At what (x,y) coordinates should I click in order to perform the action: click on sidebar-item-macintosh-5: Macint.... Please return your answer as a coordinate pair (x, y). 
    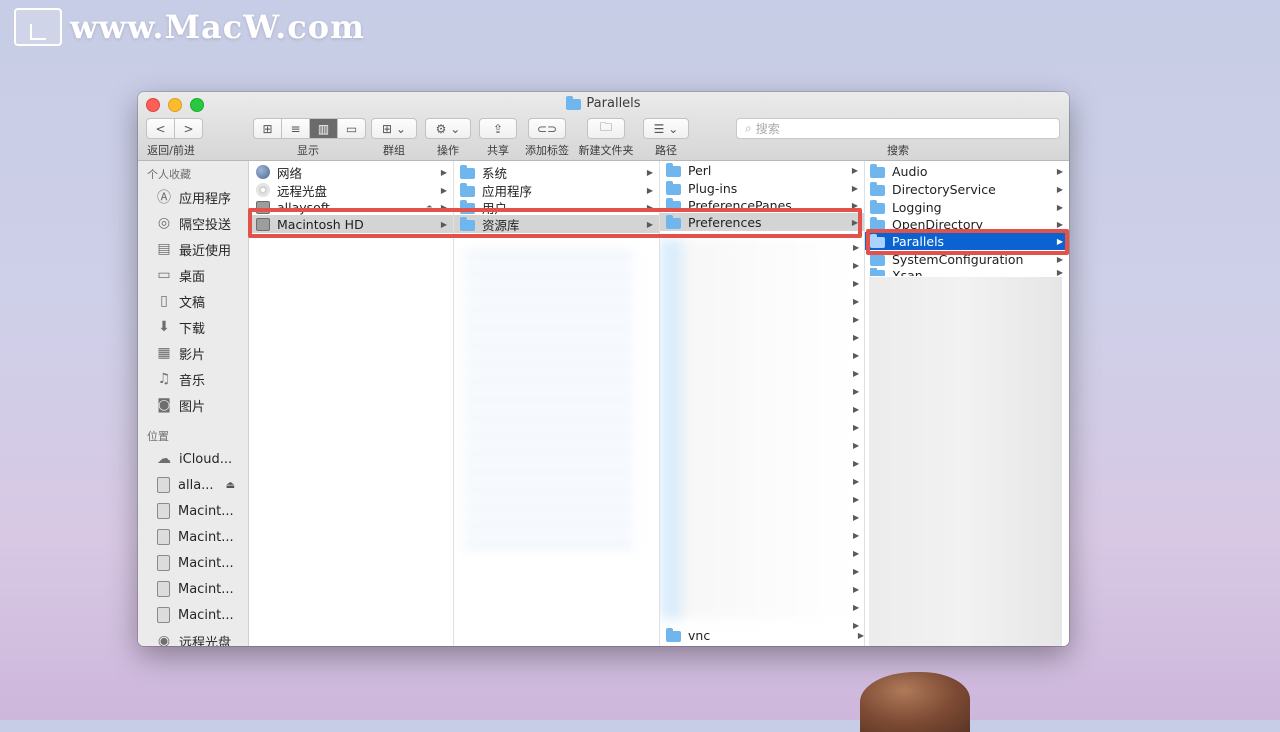
    Looking at the image, I should click on (193, 615).